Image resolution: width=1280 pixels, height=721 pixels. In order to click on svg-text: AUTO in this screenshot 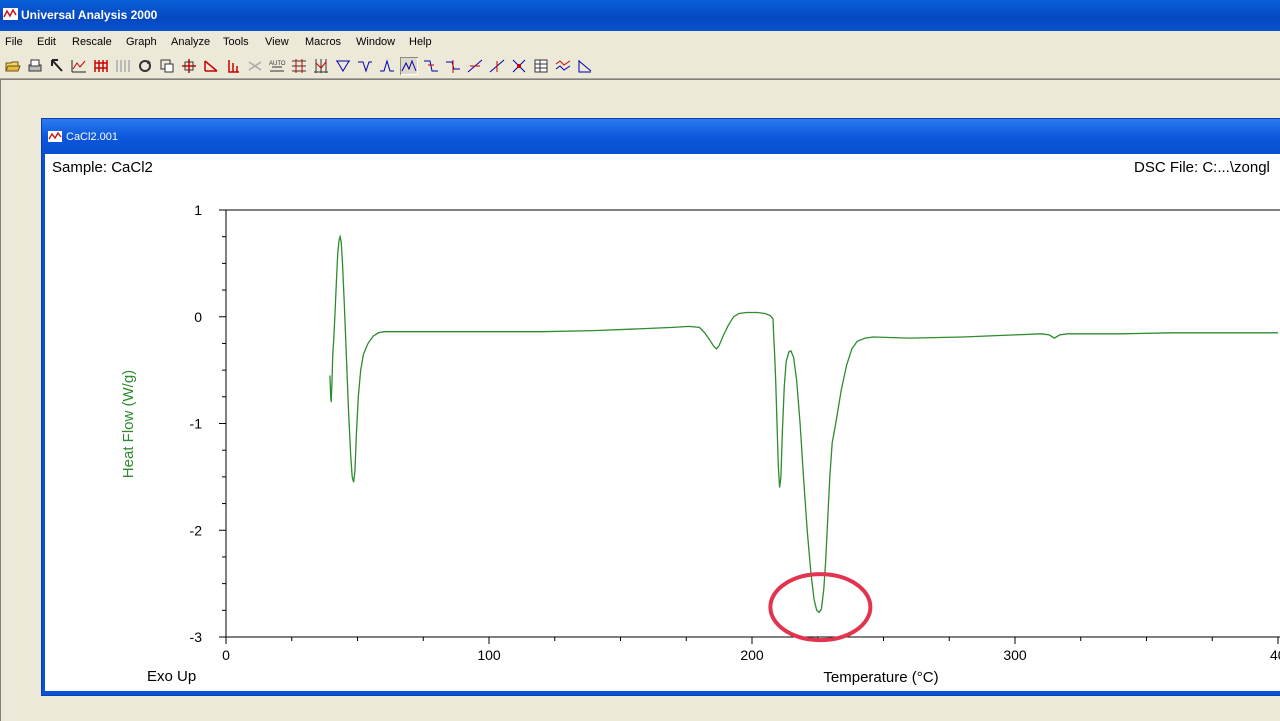, I will do `click(277, 64)`.